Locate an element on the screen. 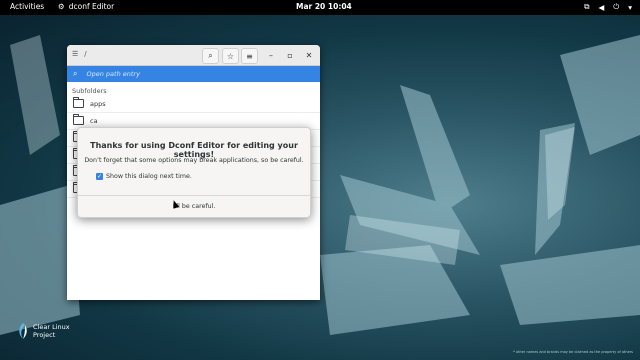 The width and height of the screenshot is (640, 360). checkbox-label: Show this dialog next time. is located at coordinates (149, 176).